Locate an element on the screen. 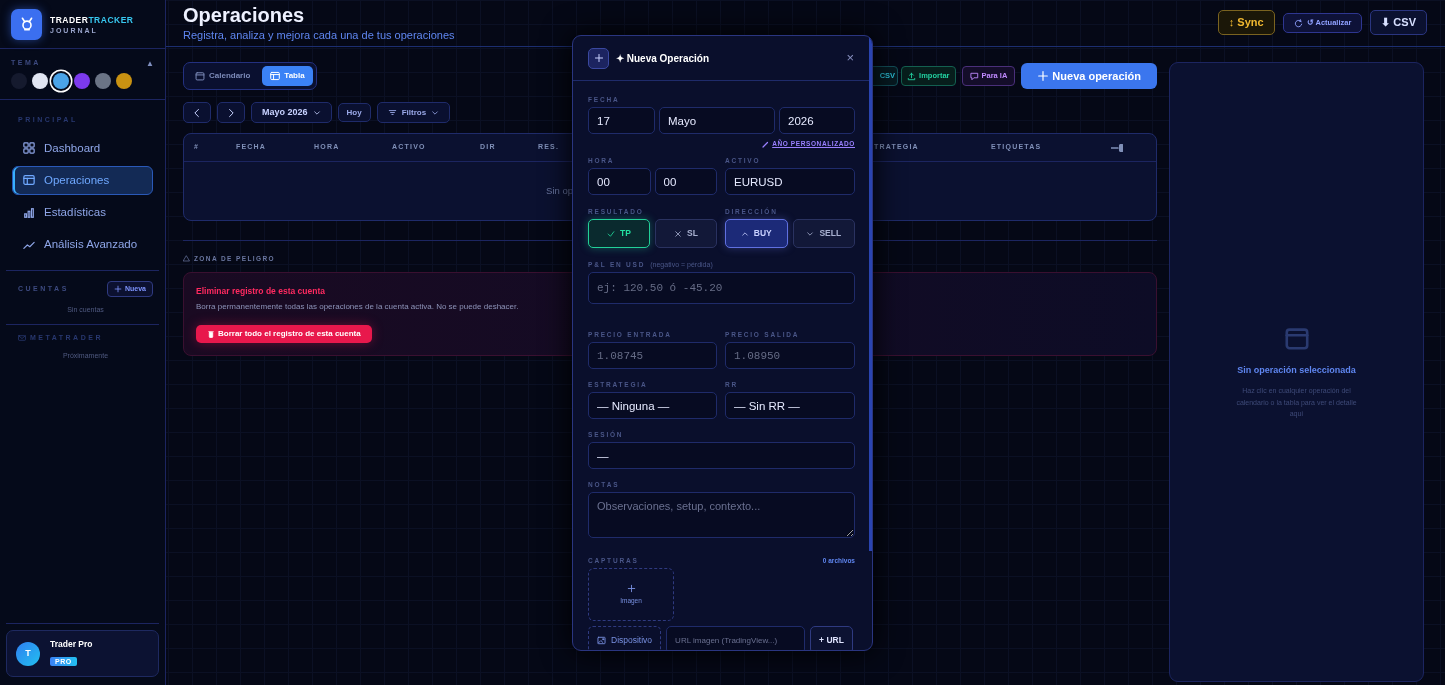 The width and height of the screenshot is (1445, 685). danger-title: Eliminar registro de esta cuenta is located at coordinates (260, 291).